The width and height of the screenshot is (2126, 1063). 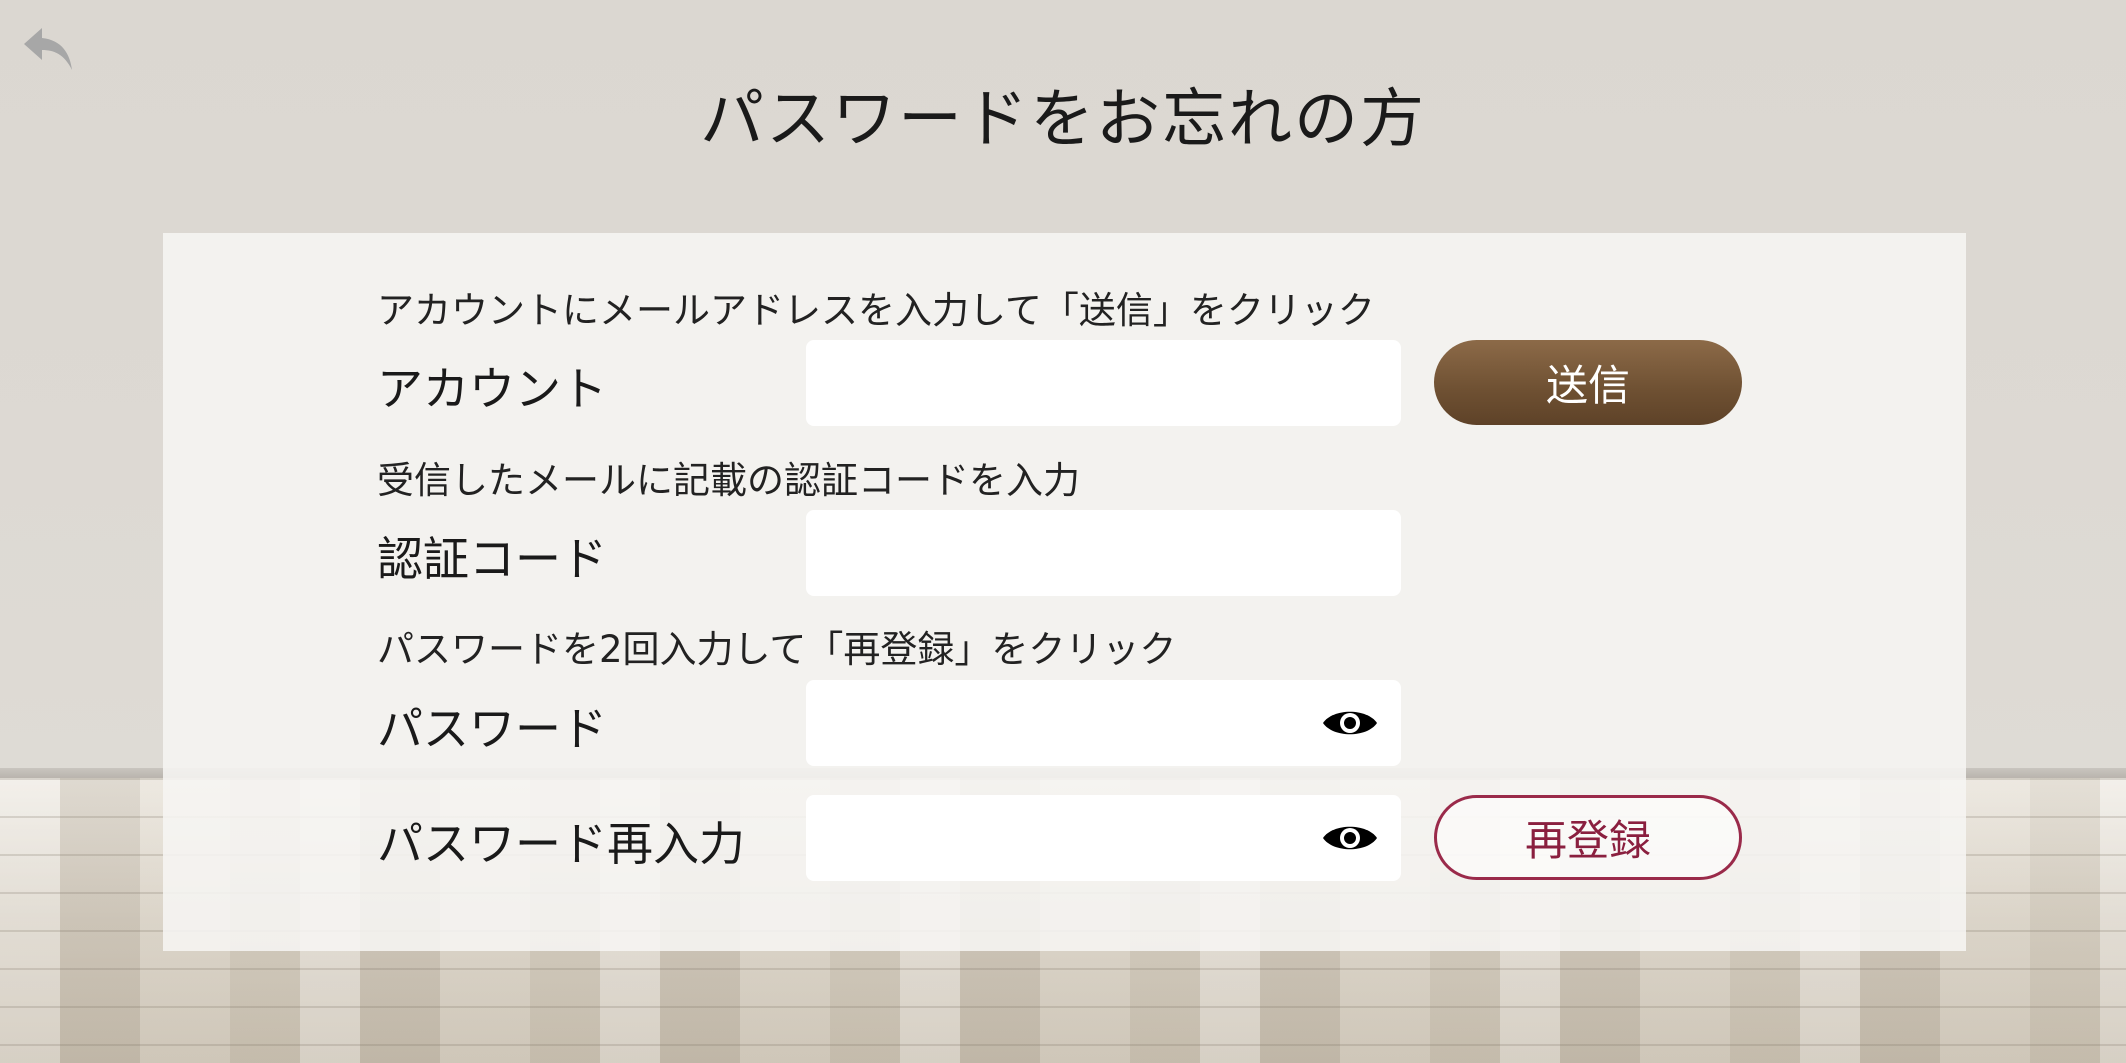 I want to click on account-input, so click(x=1103, y=383).